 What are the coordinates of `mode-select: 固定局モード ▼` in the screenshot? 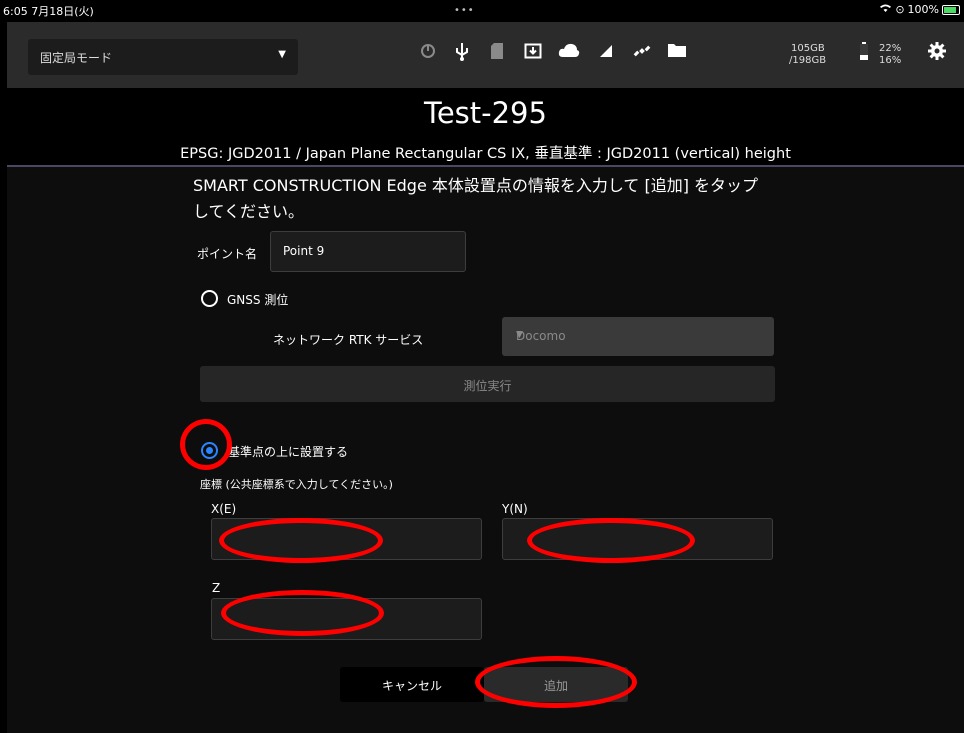 It's located at (163, 57).